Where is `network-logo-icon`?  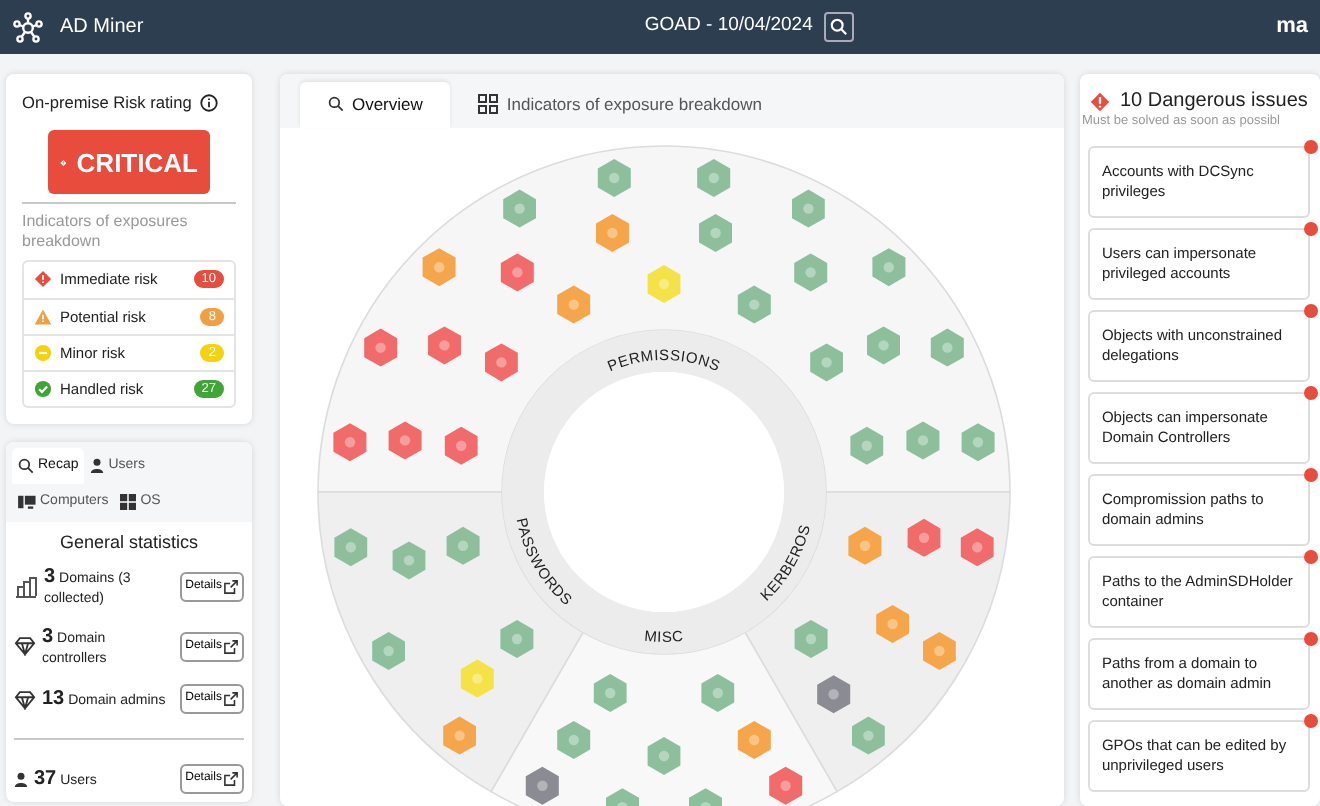
network-logo-icon is located at coordinates (28, 27).